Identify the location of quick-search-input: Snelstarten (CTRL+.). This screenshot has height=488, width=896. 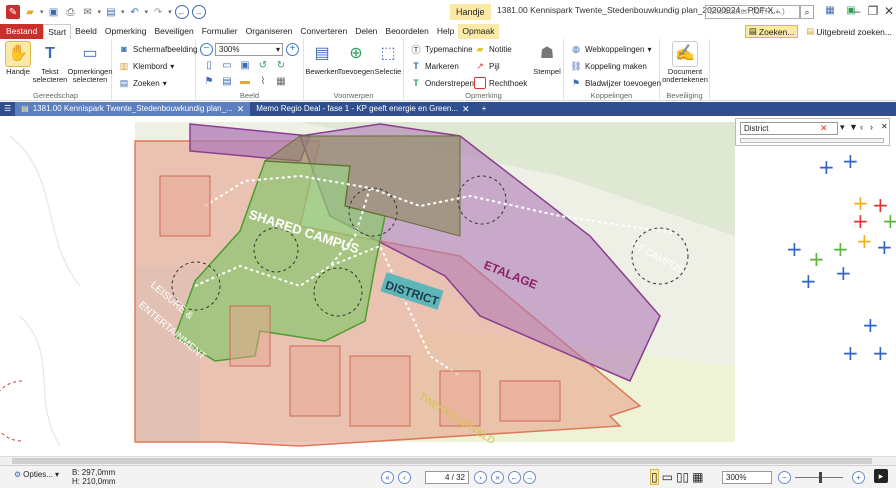
(752, 12).